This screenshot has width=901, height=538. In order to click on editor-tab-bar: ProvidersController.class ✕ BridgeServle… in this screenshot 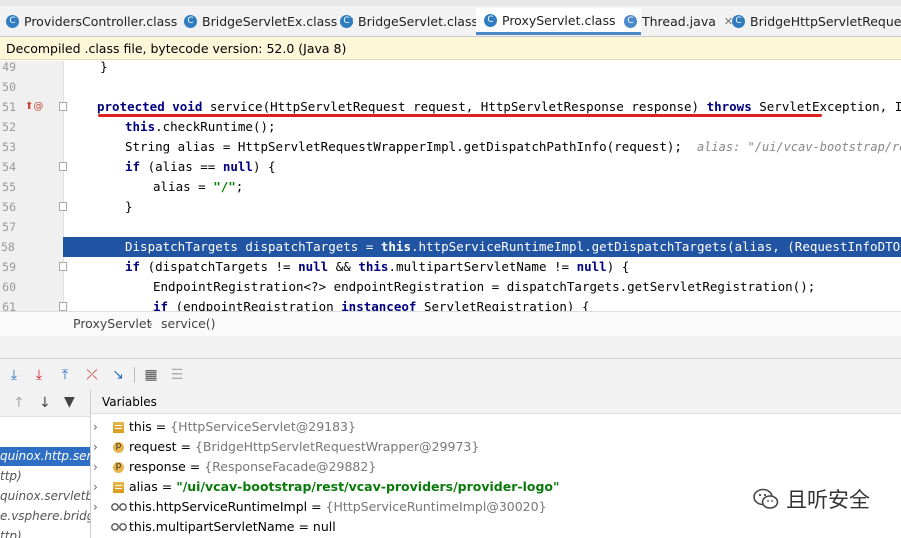, I will do `click(450, 18)`.